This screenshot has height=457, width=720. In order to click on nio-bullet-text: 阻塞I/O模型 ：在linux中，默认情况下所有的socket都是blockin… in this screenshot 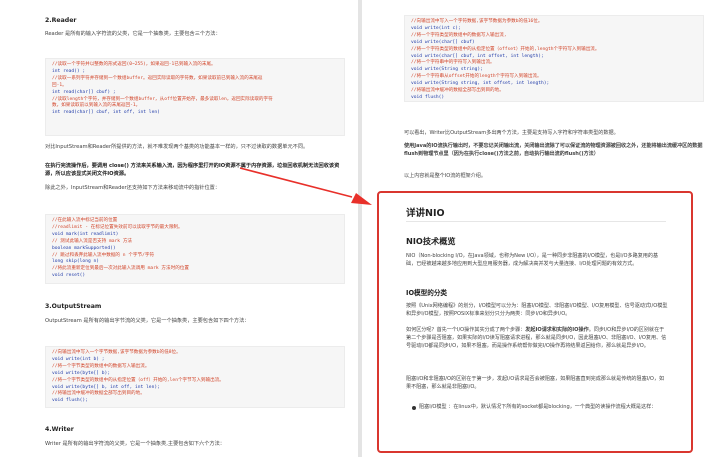, I will do `click(538, 407)`.